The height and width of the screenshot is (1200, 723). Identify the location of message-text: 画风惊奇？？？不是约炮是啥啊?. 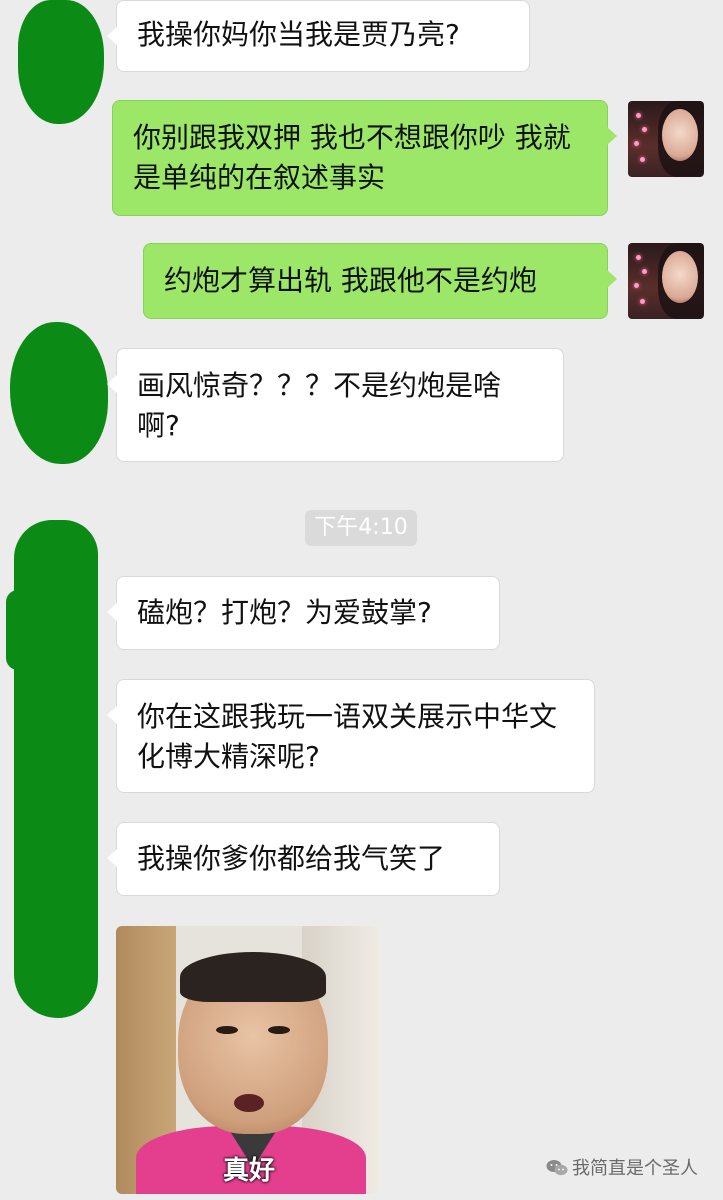
(319, 405).